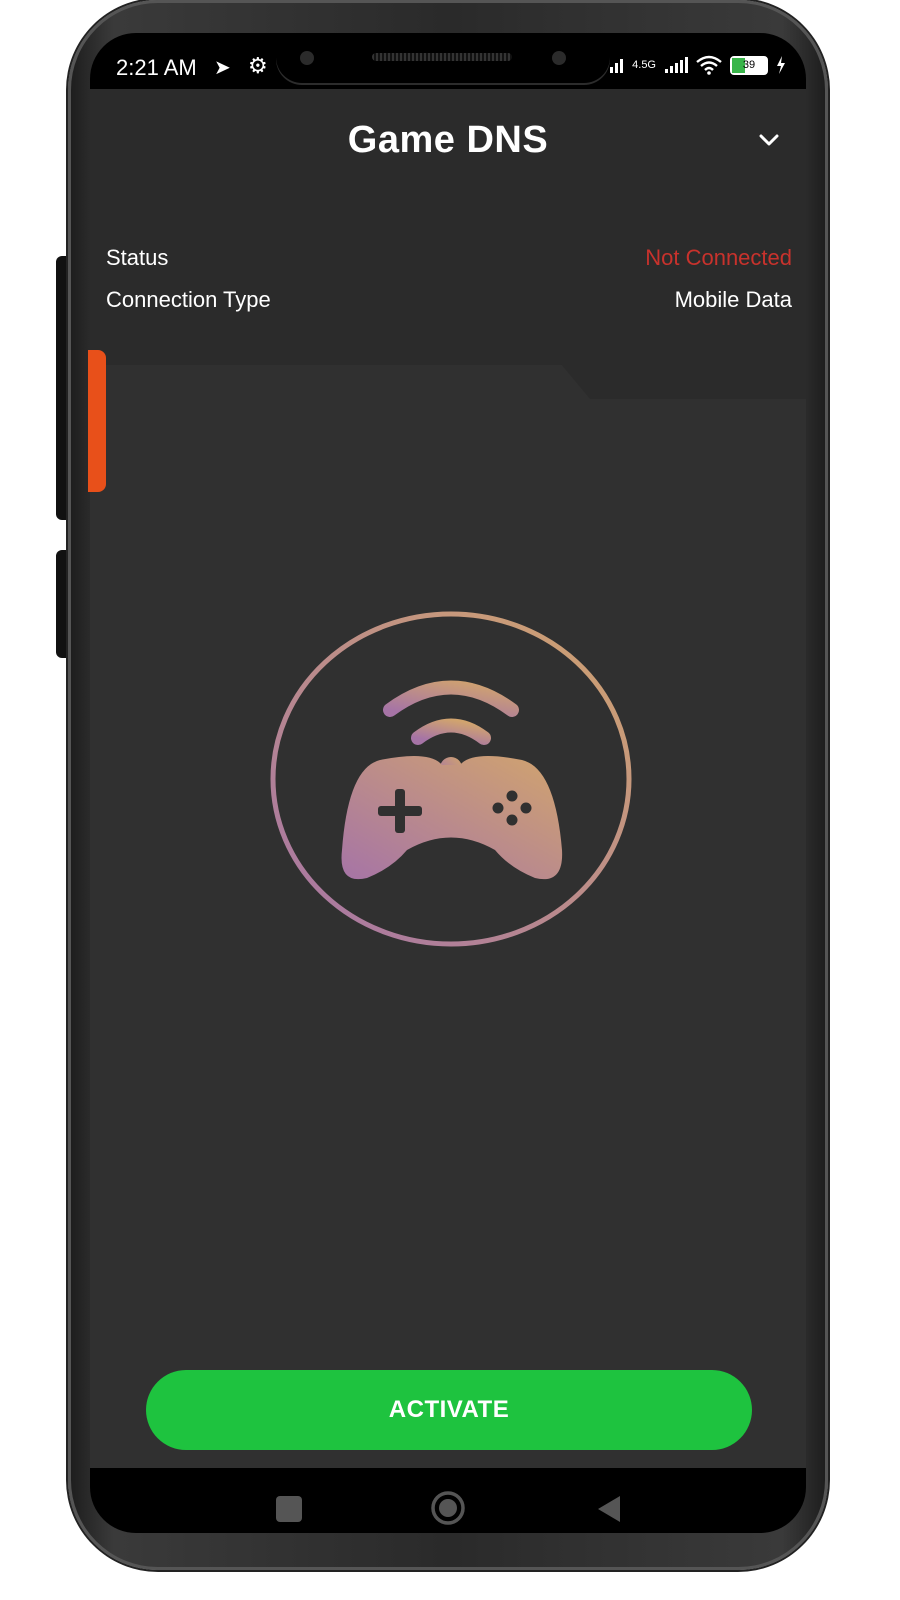 Image resolution: width=900 pixels, height=1600 pixels. I want to click on camera-icon, so click(559, 58).